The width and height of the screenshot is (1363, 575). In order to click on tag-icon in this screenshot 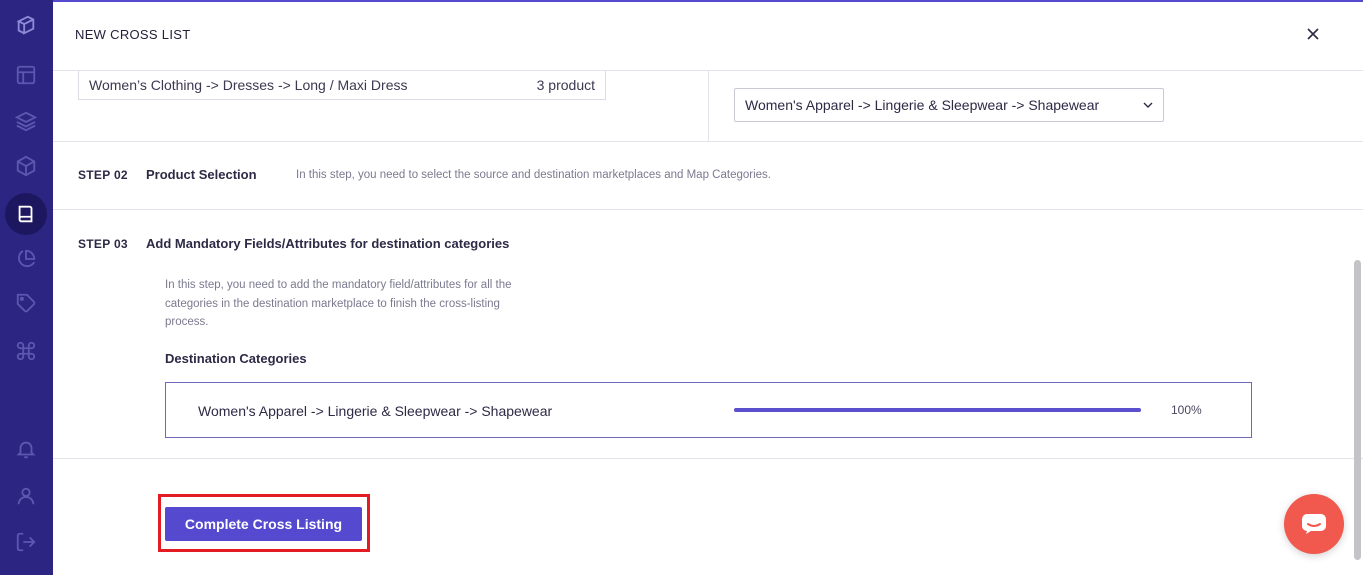, I will do `click(26, 303)`.